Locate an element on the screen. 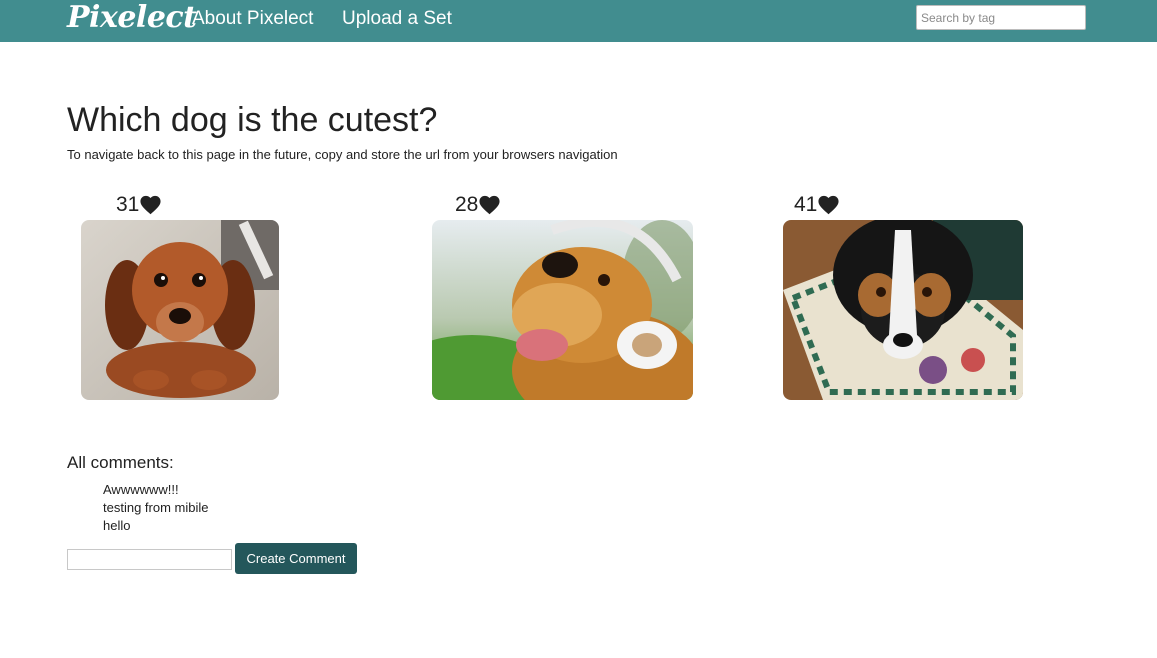  vote-count-label: 28 is located at coordinates (467, 204).